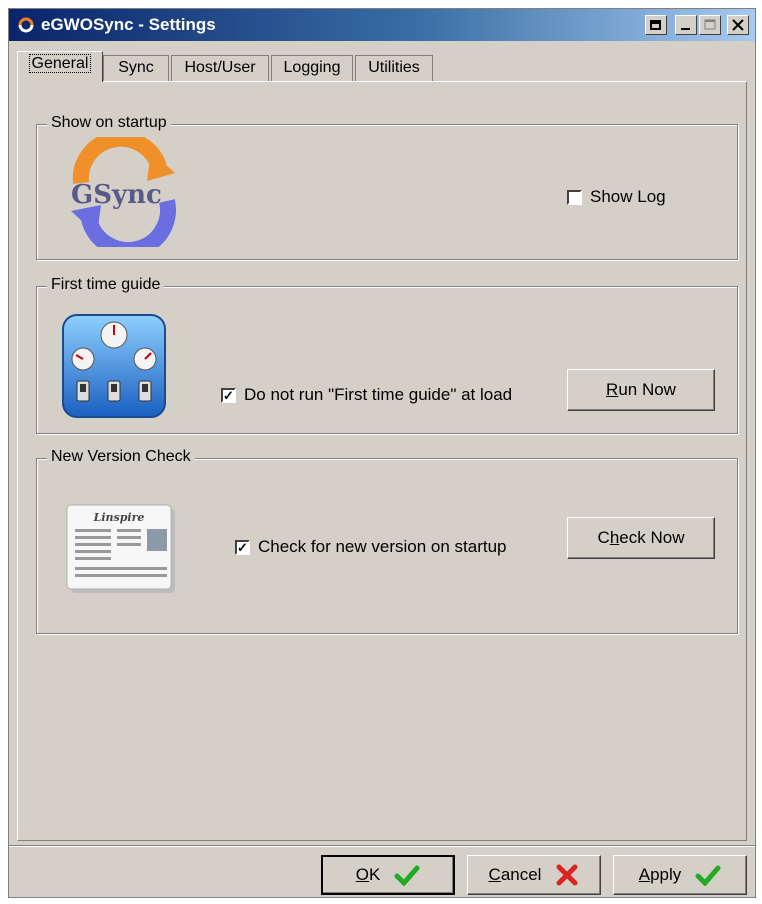  Describe the element at coordinates (614, 537) in the screenshot. I see `check-now-mnemonic: h` at that location.